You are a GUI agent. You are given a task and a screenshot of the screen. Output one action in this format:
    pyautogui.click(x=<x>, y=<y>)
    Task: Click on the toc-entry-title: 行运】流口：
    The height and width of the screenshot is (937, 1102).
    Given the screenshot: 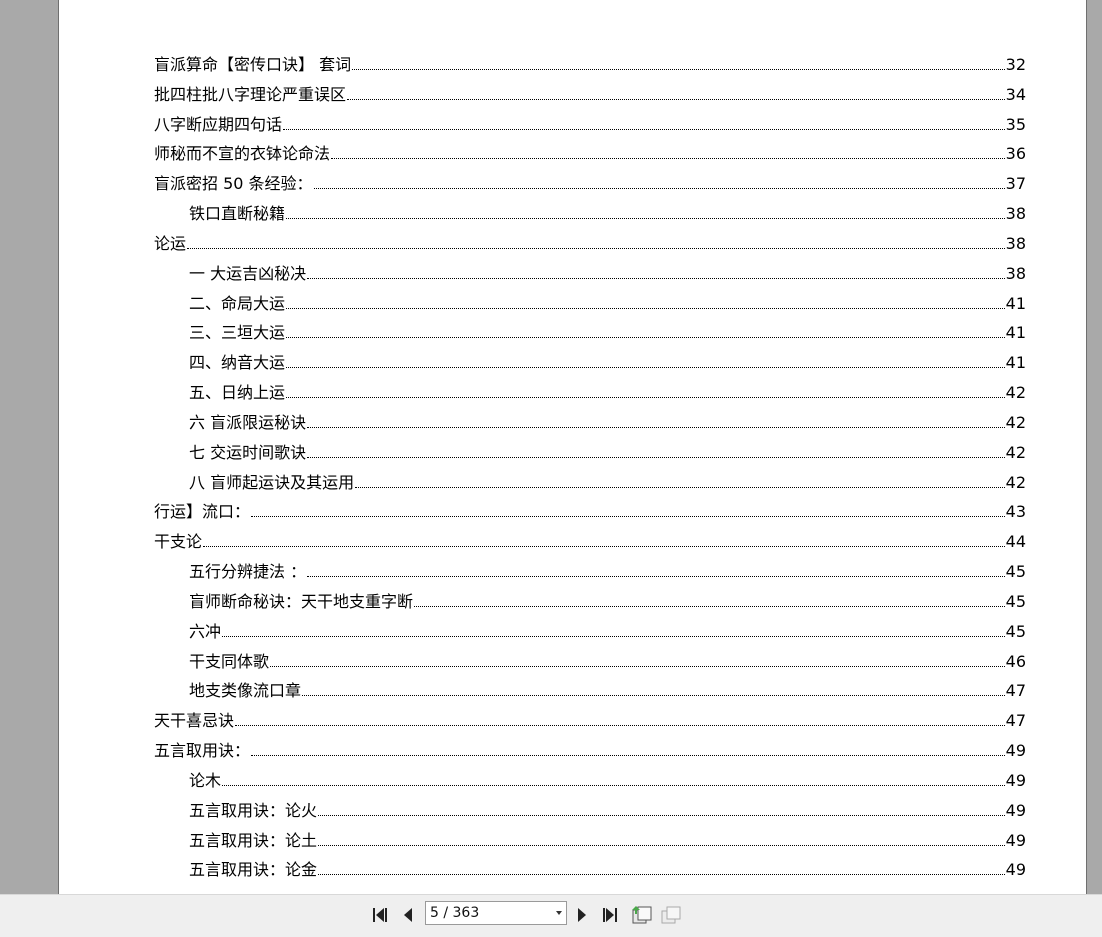 What is the action you would take?
    pyautogui.click(x=202, y=511)
    